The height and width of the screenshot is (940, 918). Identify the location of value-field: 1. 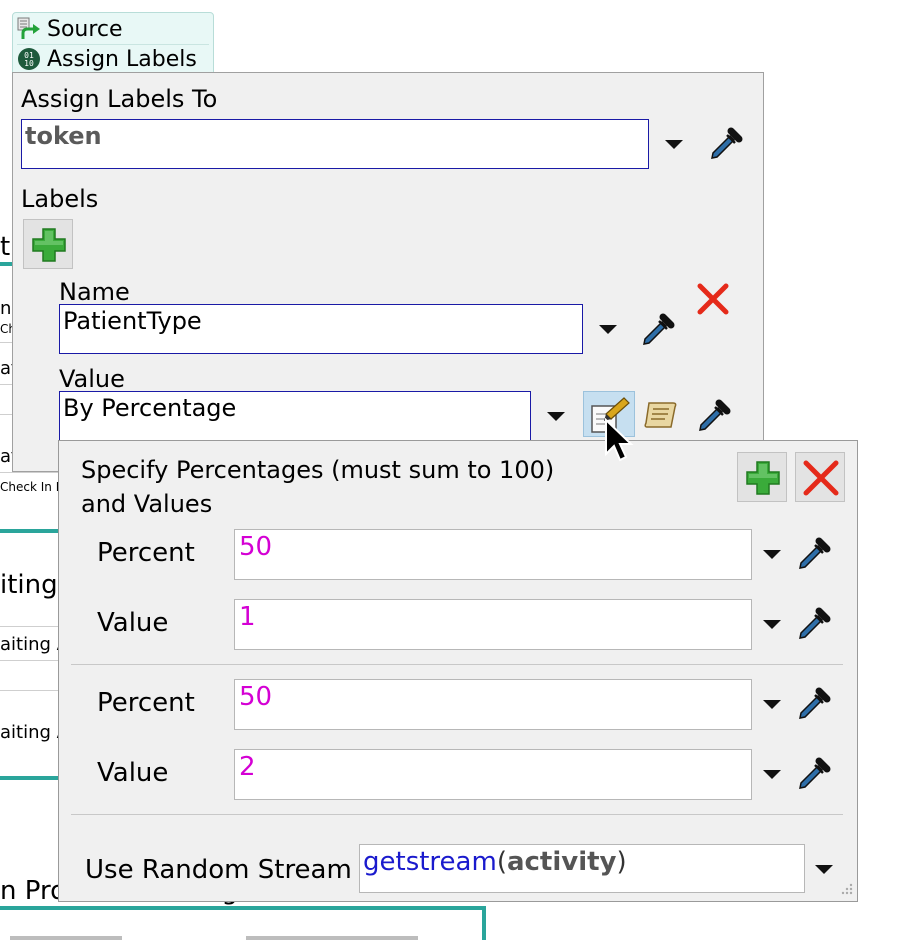
(493, 624).